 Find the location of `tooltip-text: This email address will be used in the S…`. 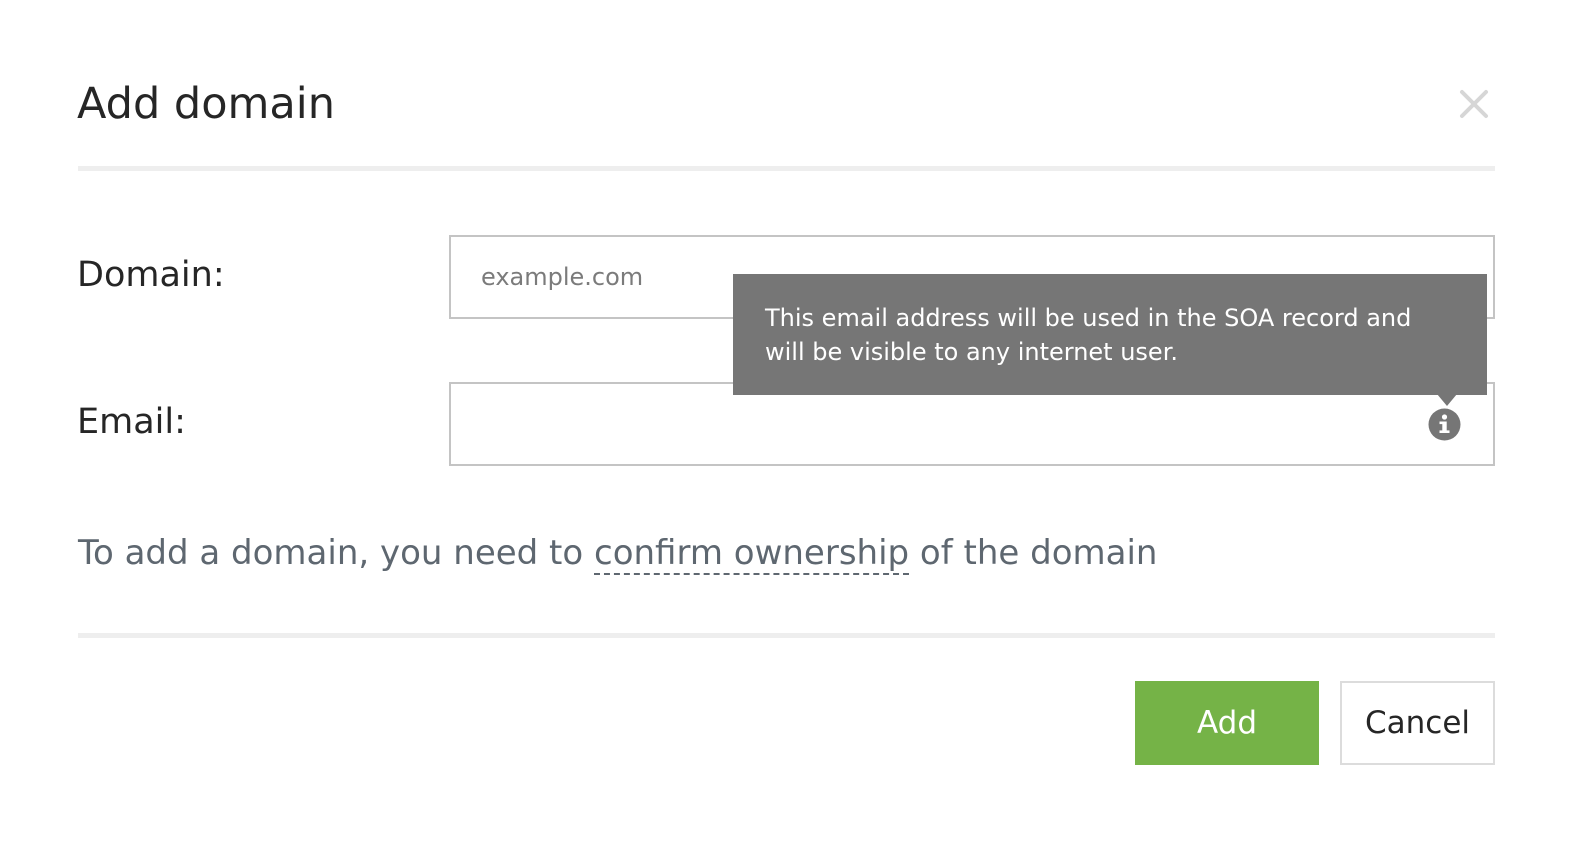

tooltip-text: This email address will be used in the S… is located at coordinates (1088, 335).